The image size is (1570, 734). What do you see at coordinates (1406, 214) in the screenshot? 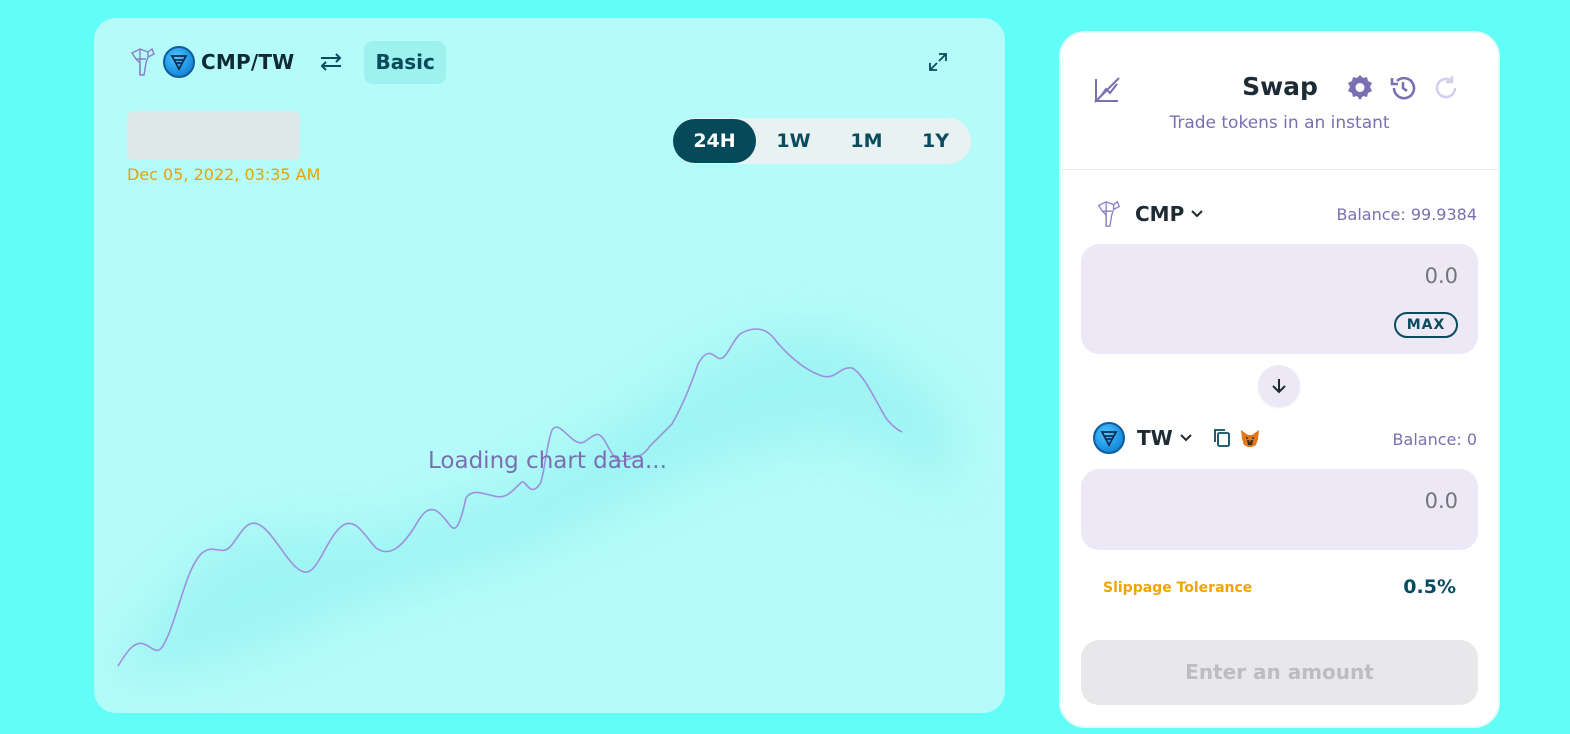
I see `from-balance: Balance: 99.9384` at bounding box center [1406, 214].